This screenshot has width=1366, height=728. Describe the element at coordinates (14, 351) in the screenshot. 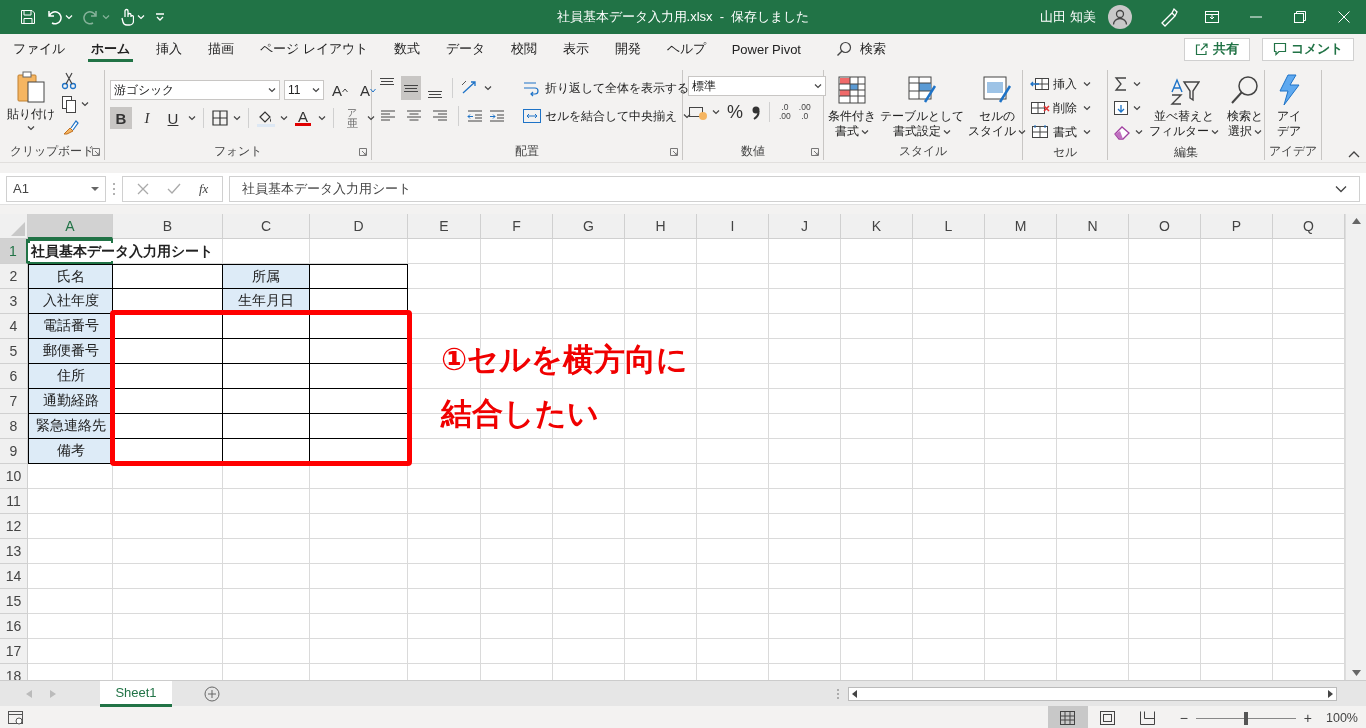

I see `row-header: 5` at that location.